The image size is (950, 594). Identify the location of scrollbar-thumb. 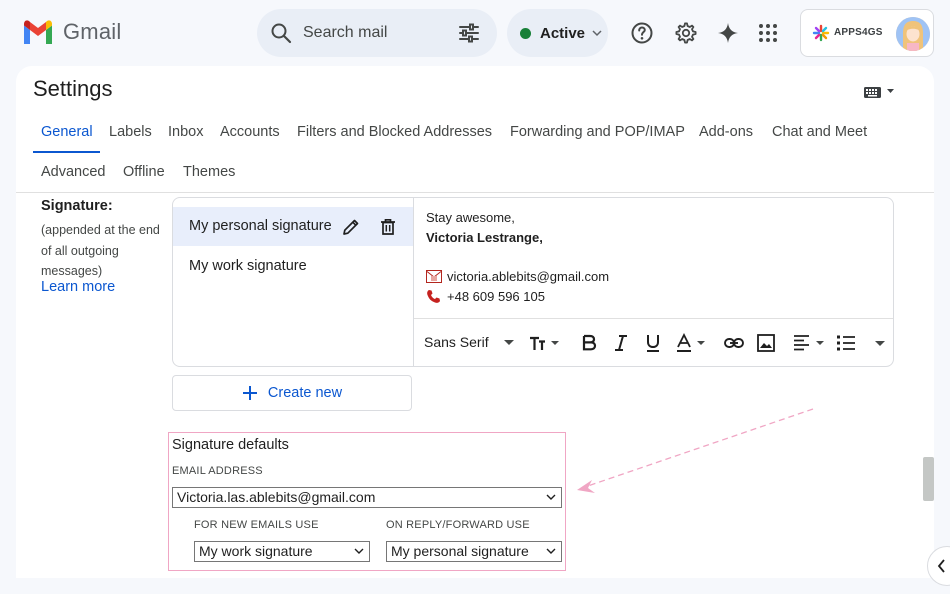
(928, 479).